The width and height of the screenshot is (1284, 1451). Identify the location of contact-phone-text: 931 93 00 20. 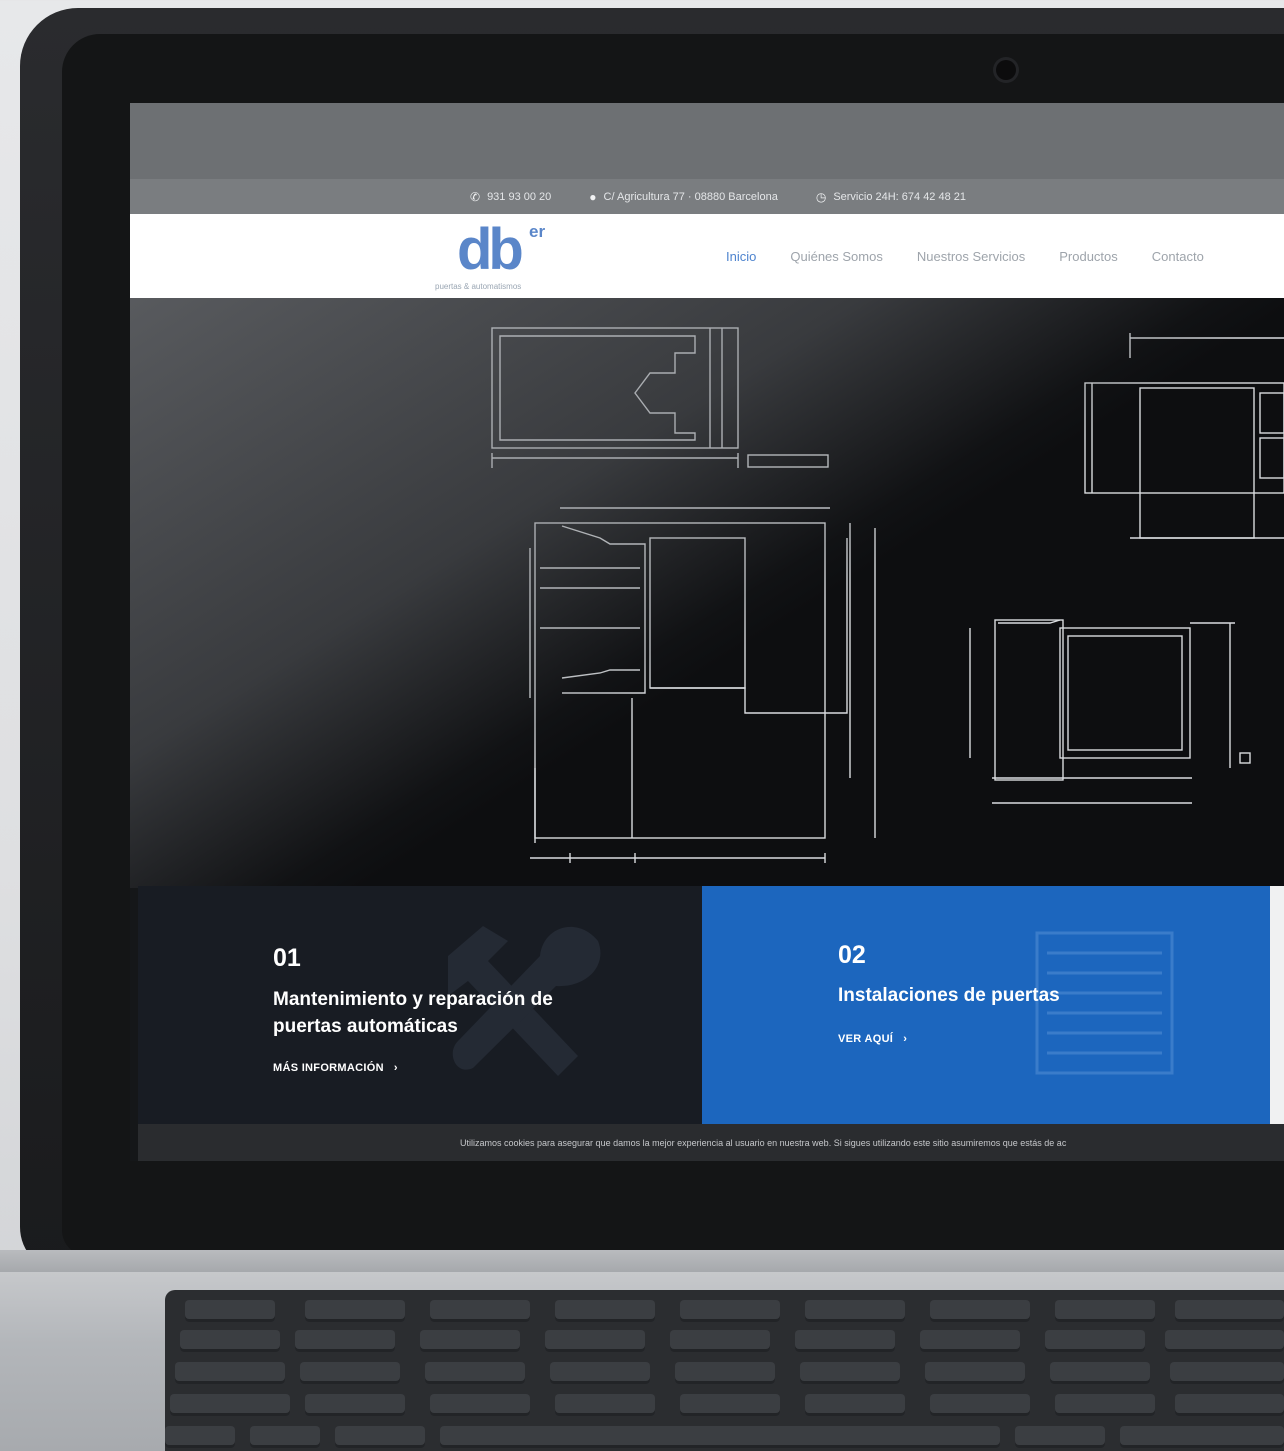
(519, 196).